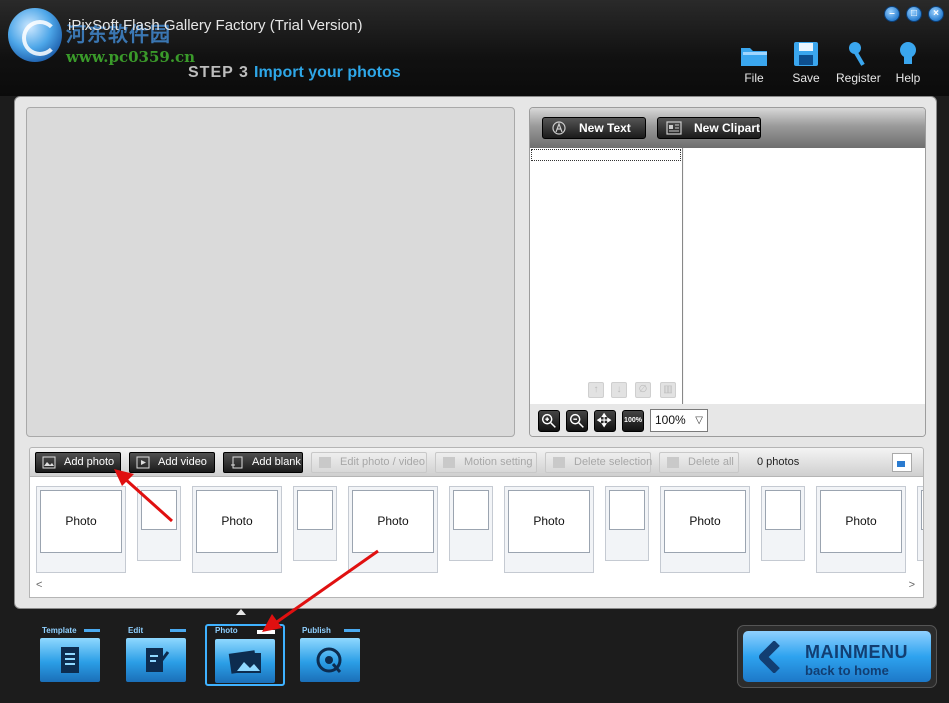 Image resolution: width=949 pixels, height=703 pixels. Describe the element at coordinates (594, 128) in the screenshot. I see `new-text-button: New Text` at that location.